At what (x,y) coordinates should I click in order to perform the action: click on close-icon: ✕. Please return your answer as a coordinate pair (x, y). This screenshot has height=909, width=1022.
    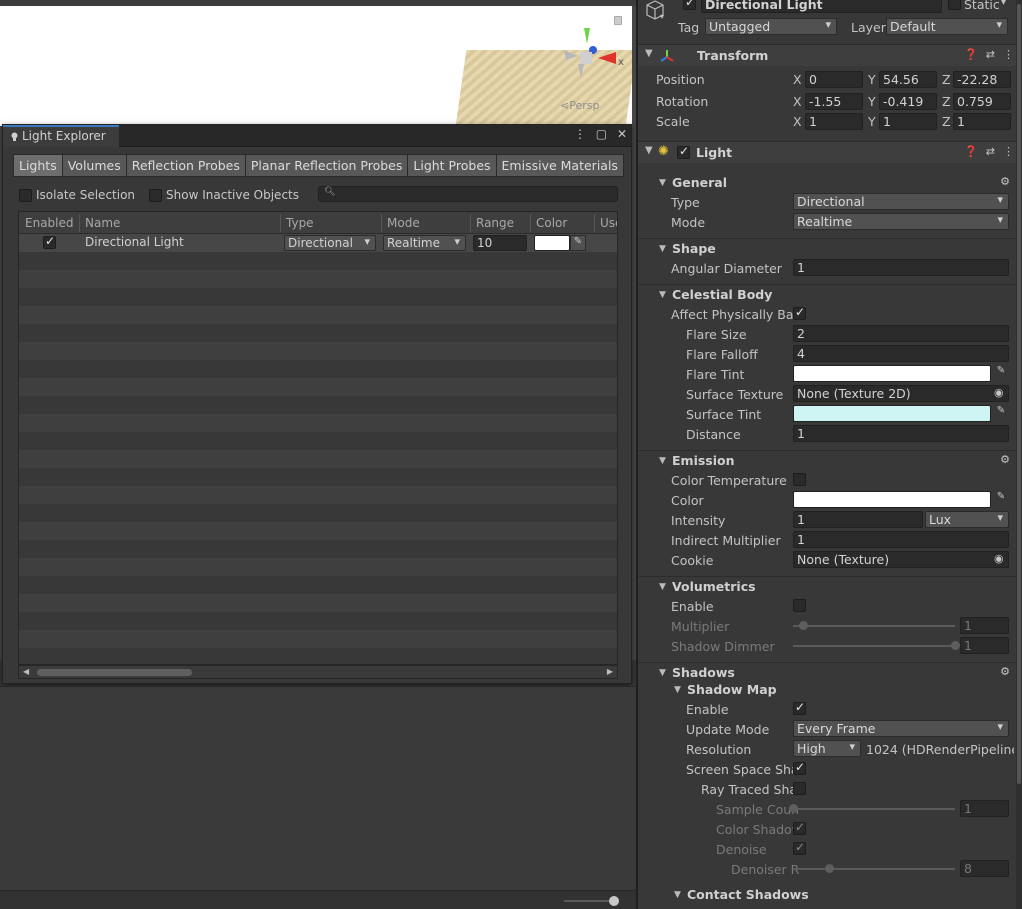
    Looking at the image, I should click on (622, 134).